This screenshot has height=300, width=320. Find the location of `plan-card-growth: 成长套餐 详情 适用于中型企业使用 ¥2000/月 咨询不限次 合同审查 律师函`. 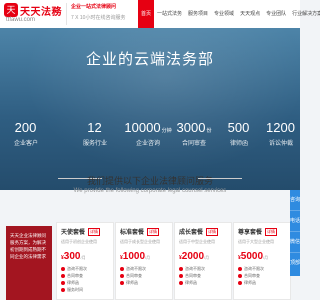

plan-card-growth: 成长套餐 详情 适用于中型企业使用 ¥2000/月 咨询不限次 合同审查 律师函 is located at coordinates (203, 261).